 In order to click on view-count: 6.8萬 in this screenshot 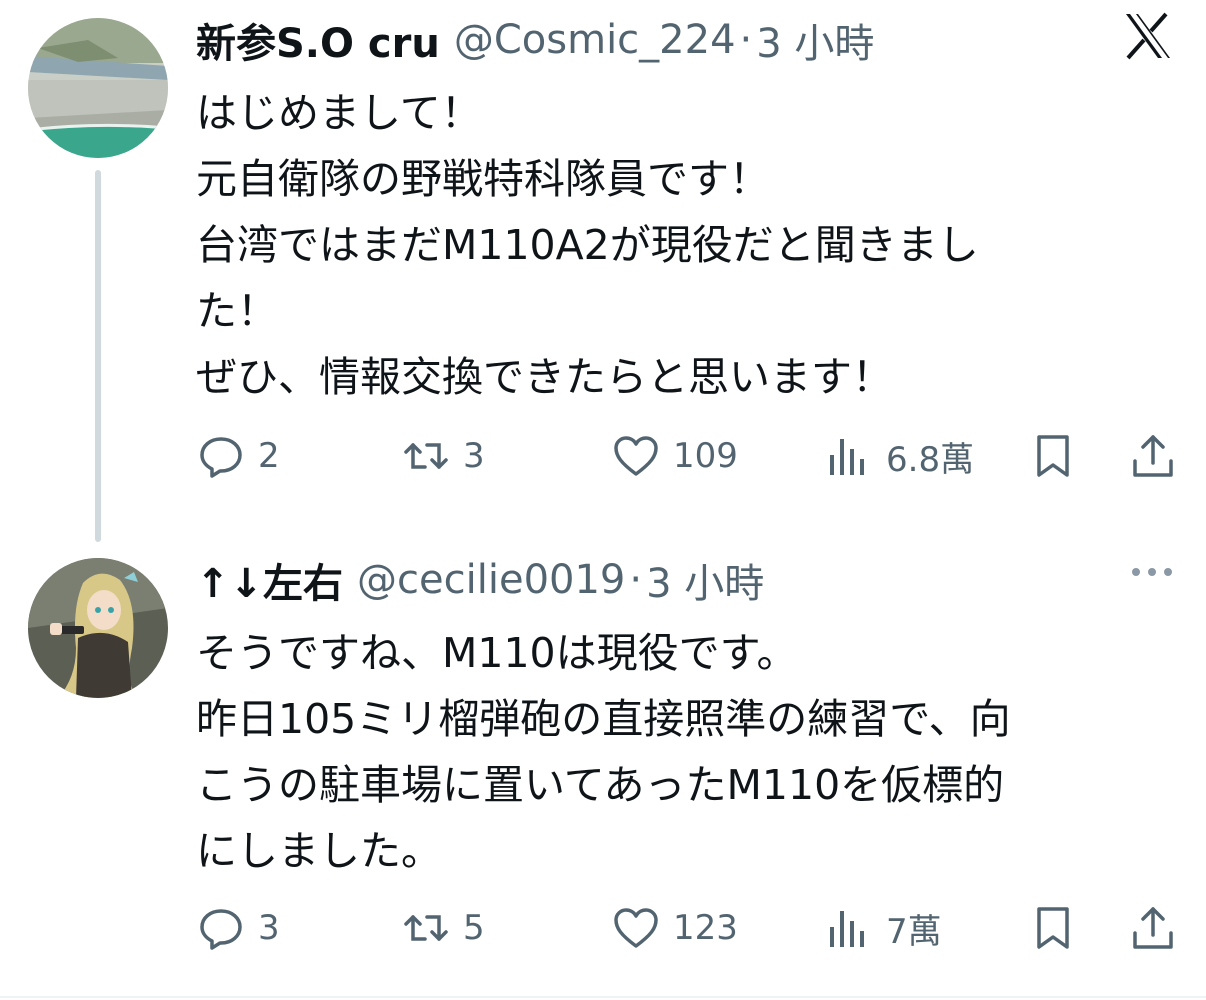, I will do `click(930, 459)`.